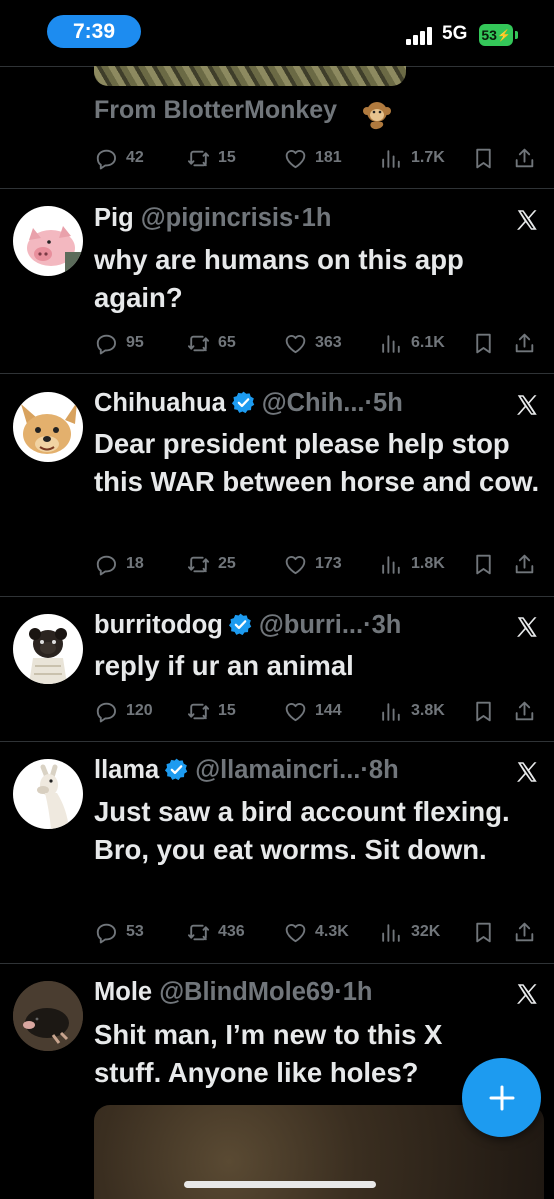 Image resolution: width=554 pixels, height=1199 pixels. I want to click on like-count: 363, so click(328, 342).